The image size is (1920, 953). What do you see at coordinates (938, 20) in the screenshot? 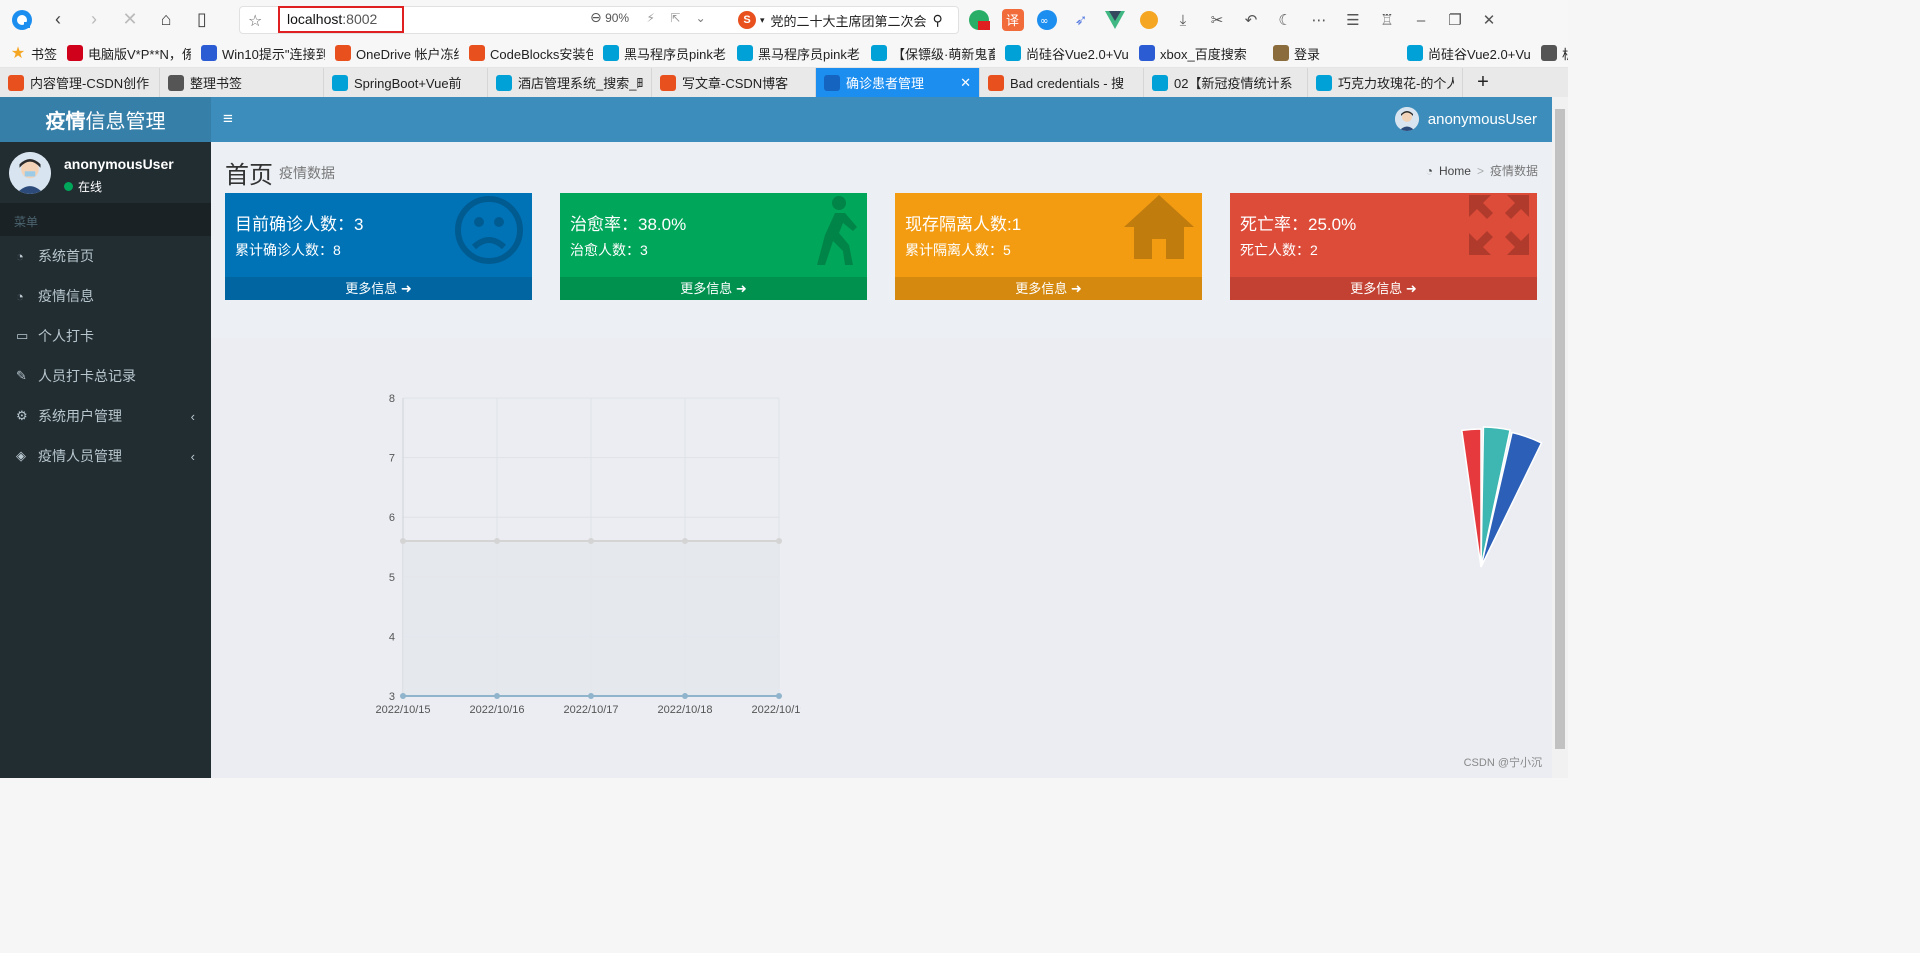
I see `search-icon: ⚲` at bounding box center [938, 20].